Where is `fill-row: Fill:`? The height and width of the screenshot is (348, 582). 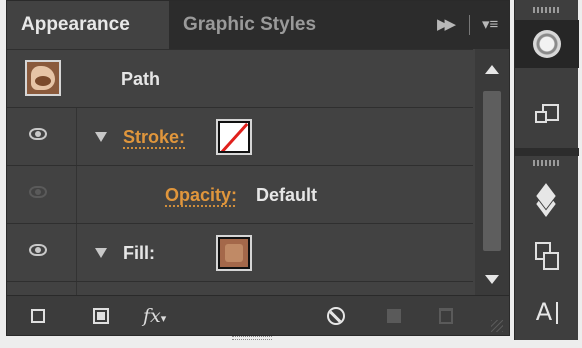 fill-row: Fill: is located at coordinates (240, 252).